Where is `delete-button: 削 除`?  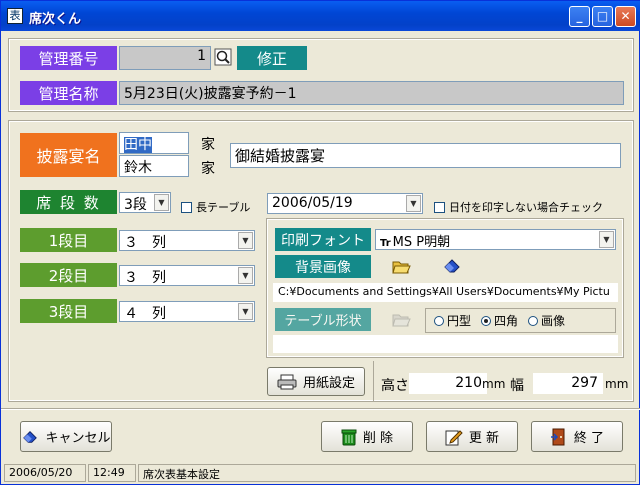 delete-button: 削 除 is located at coordinates (367, 436).